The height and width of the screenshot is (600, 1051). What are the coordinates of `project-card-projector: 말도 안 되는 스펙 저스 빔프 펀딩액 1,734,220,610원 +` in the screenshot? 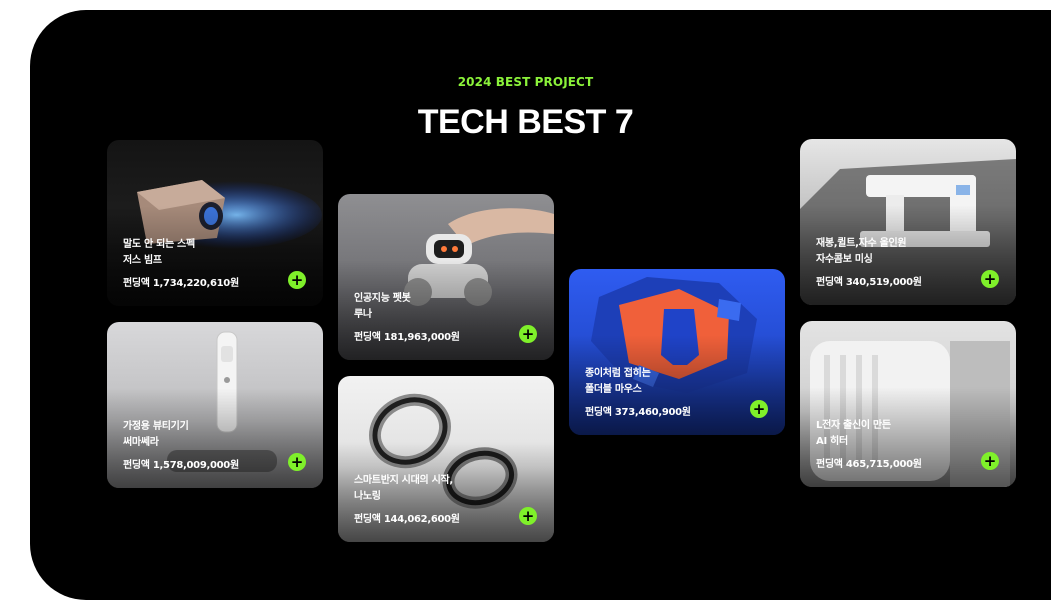 It's located at (215, 223).